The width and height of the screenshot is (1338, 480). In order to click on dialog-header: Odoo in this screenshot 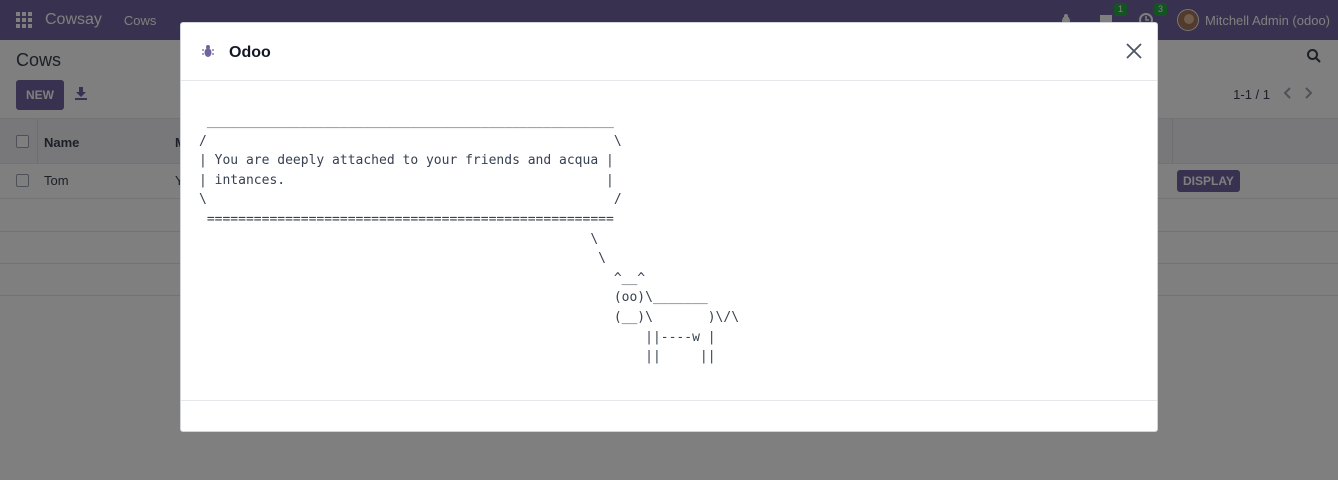, I will do `click(669, 52)`.